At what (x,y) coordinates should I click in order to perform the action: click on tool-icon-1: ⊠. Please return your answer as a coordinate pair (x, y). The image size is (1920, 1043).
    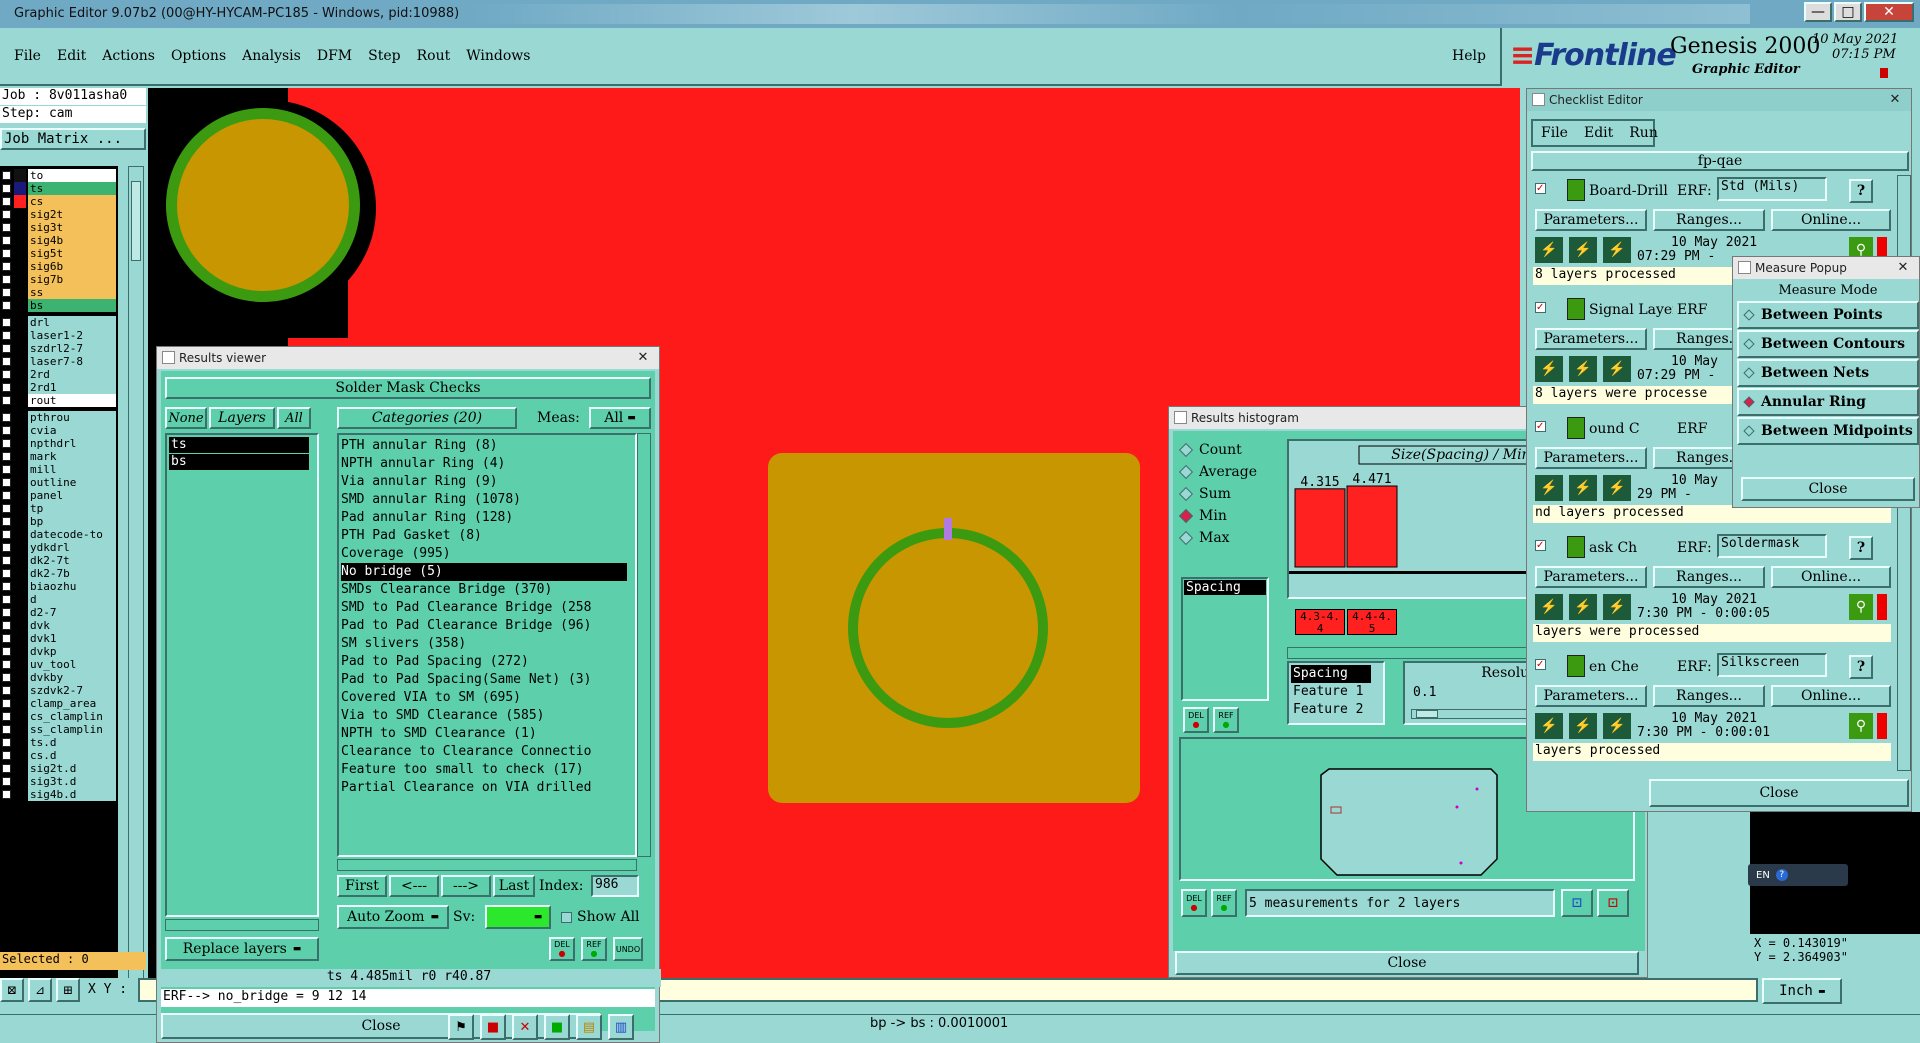
    Looking at the image, I should click on (12, 990).